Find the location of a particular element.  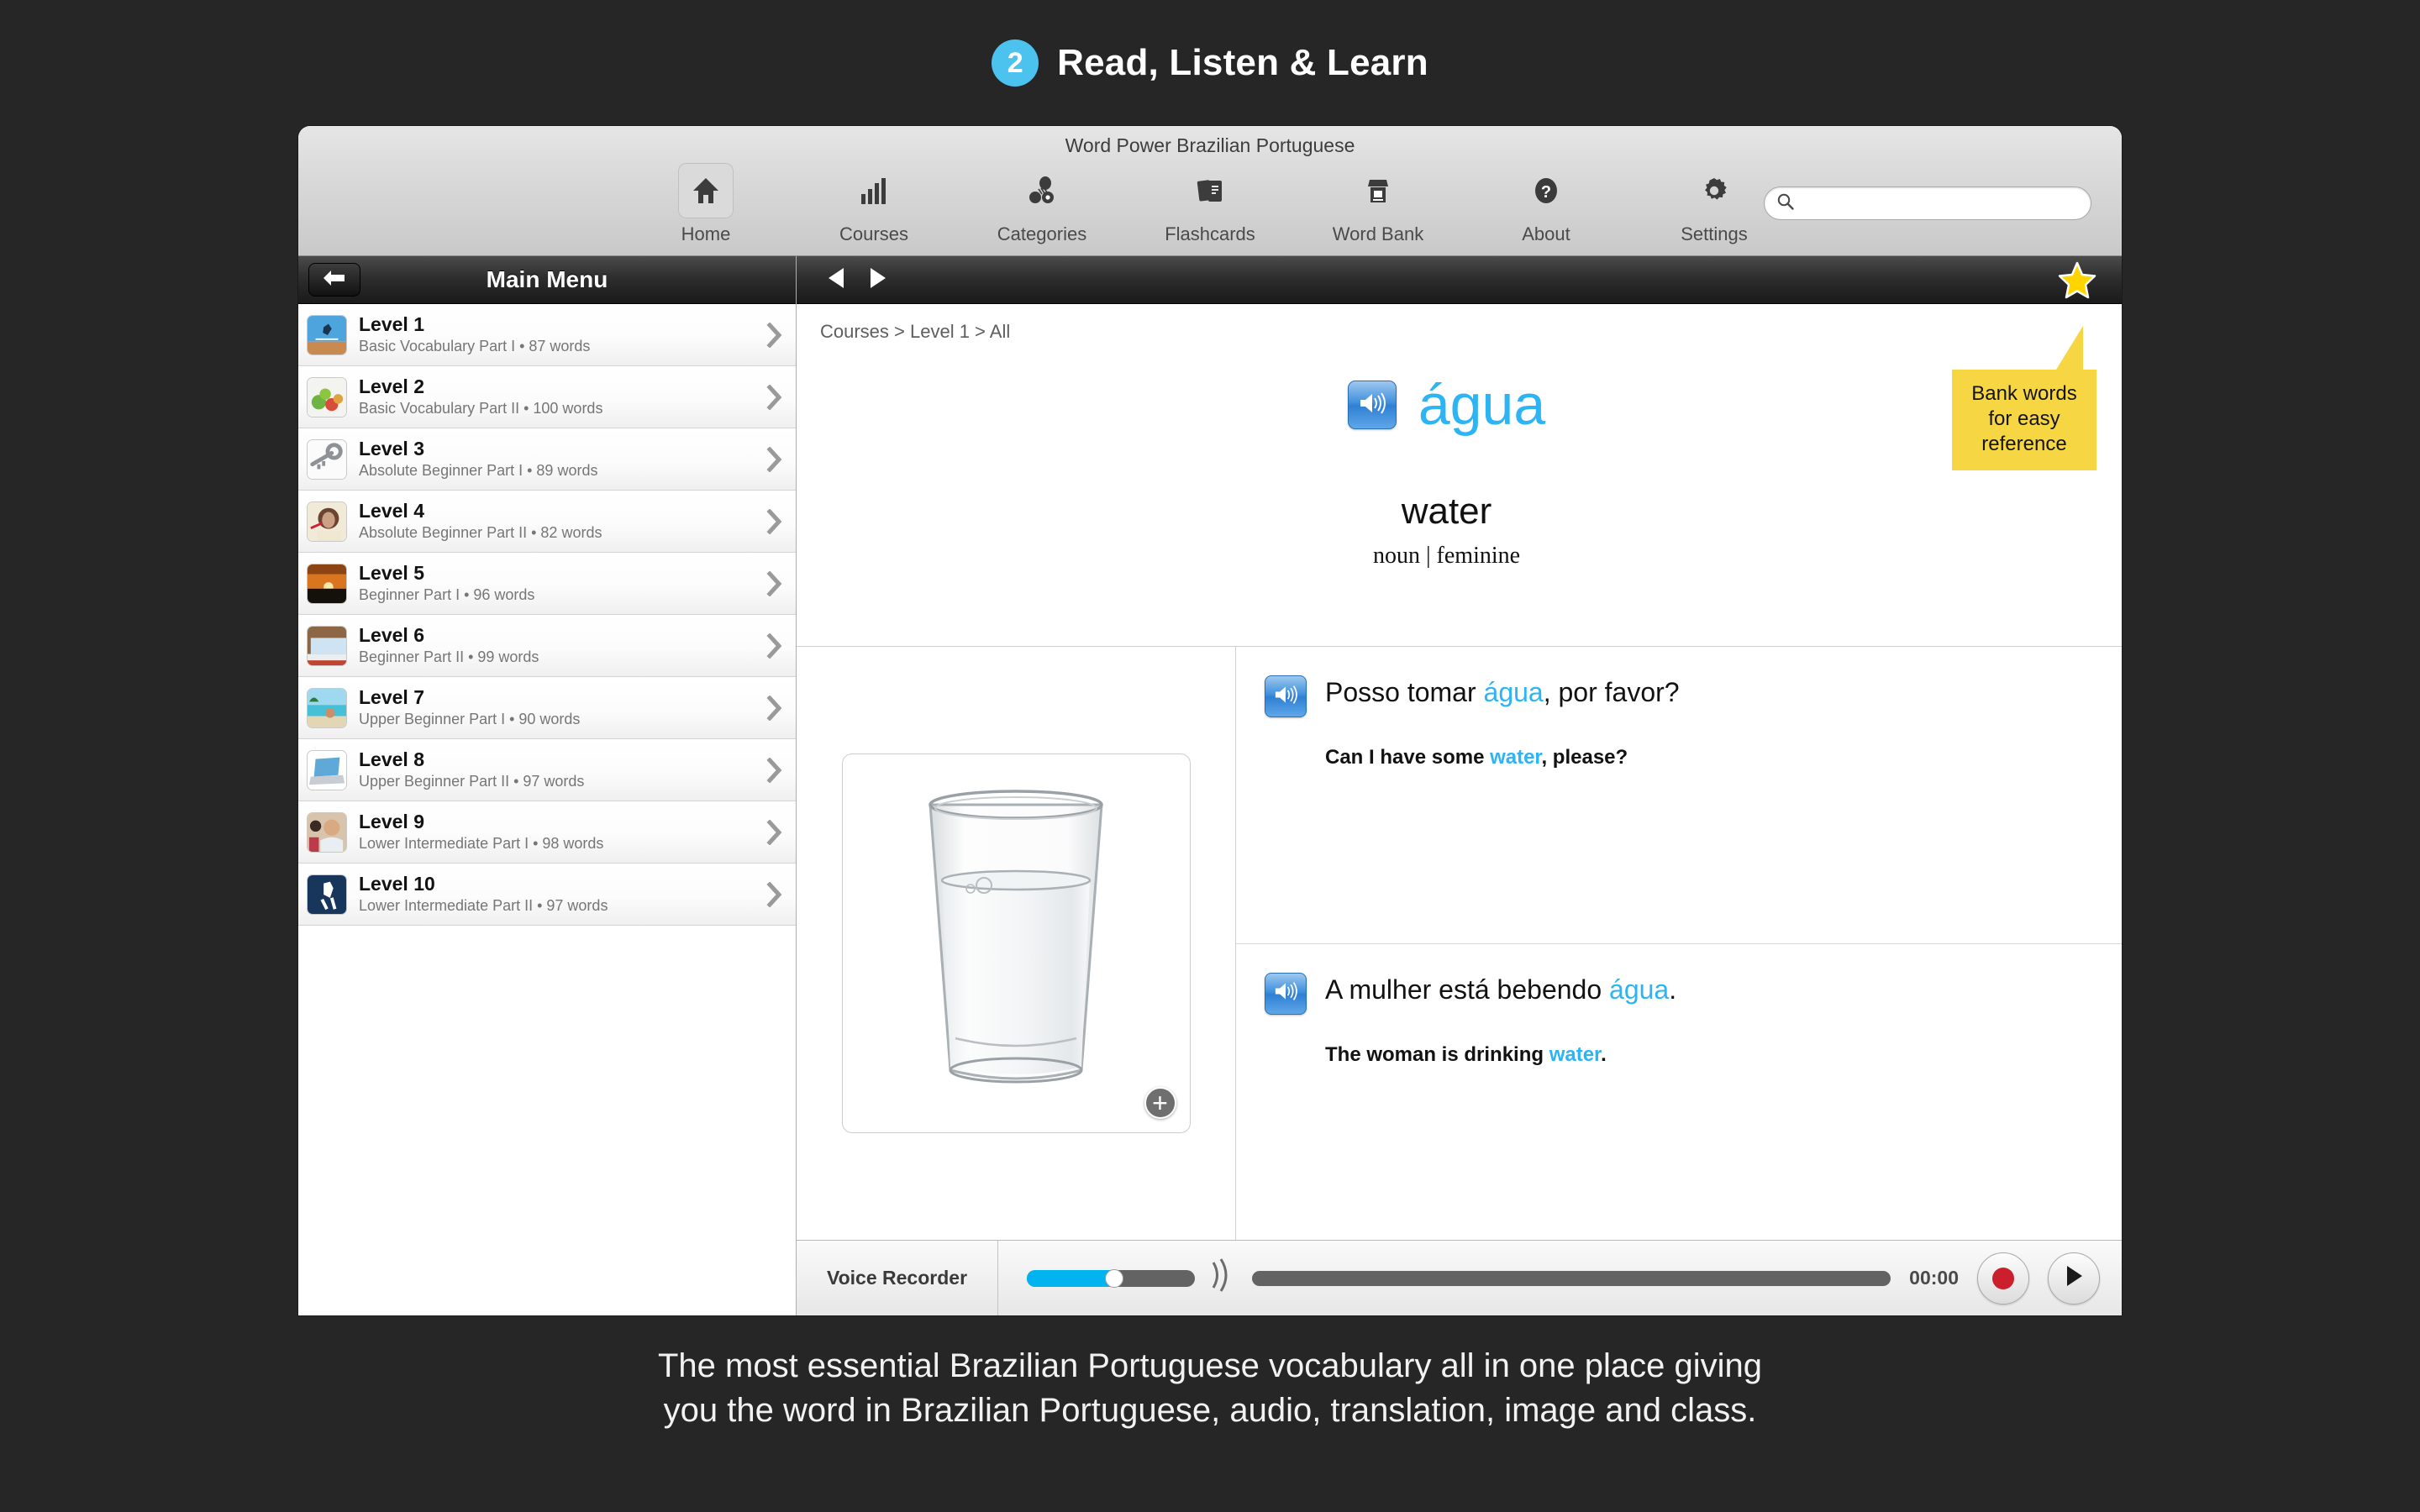

word-image-card: + is located at coordinates (1016, 943).